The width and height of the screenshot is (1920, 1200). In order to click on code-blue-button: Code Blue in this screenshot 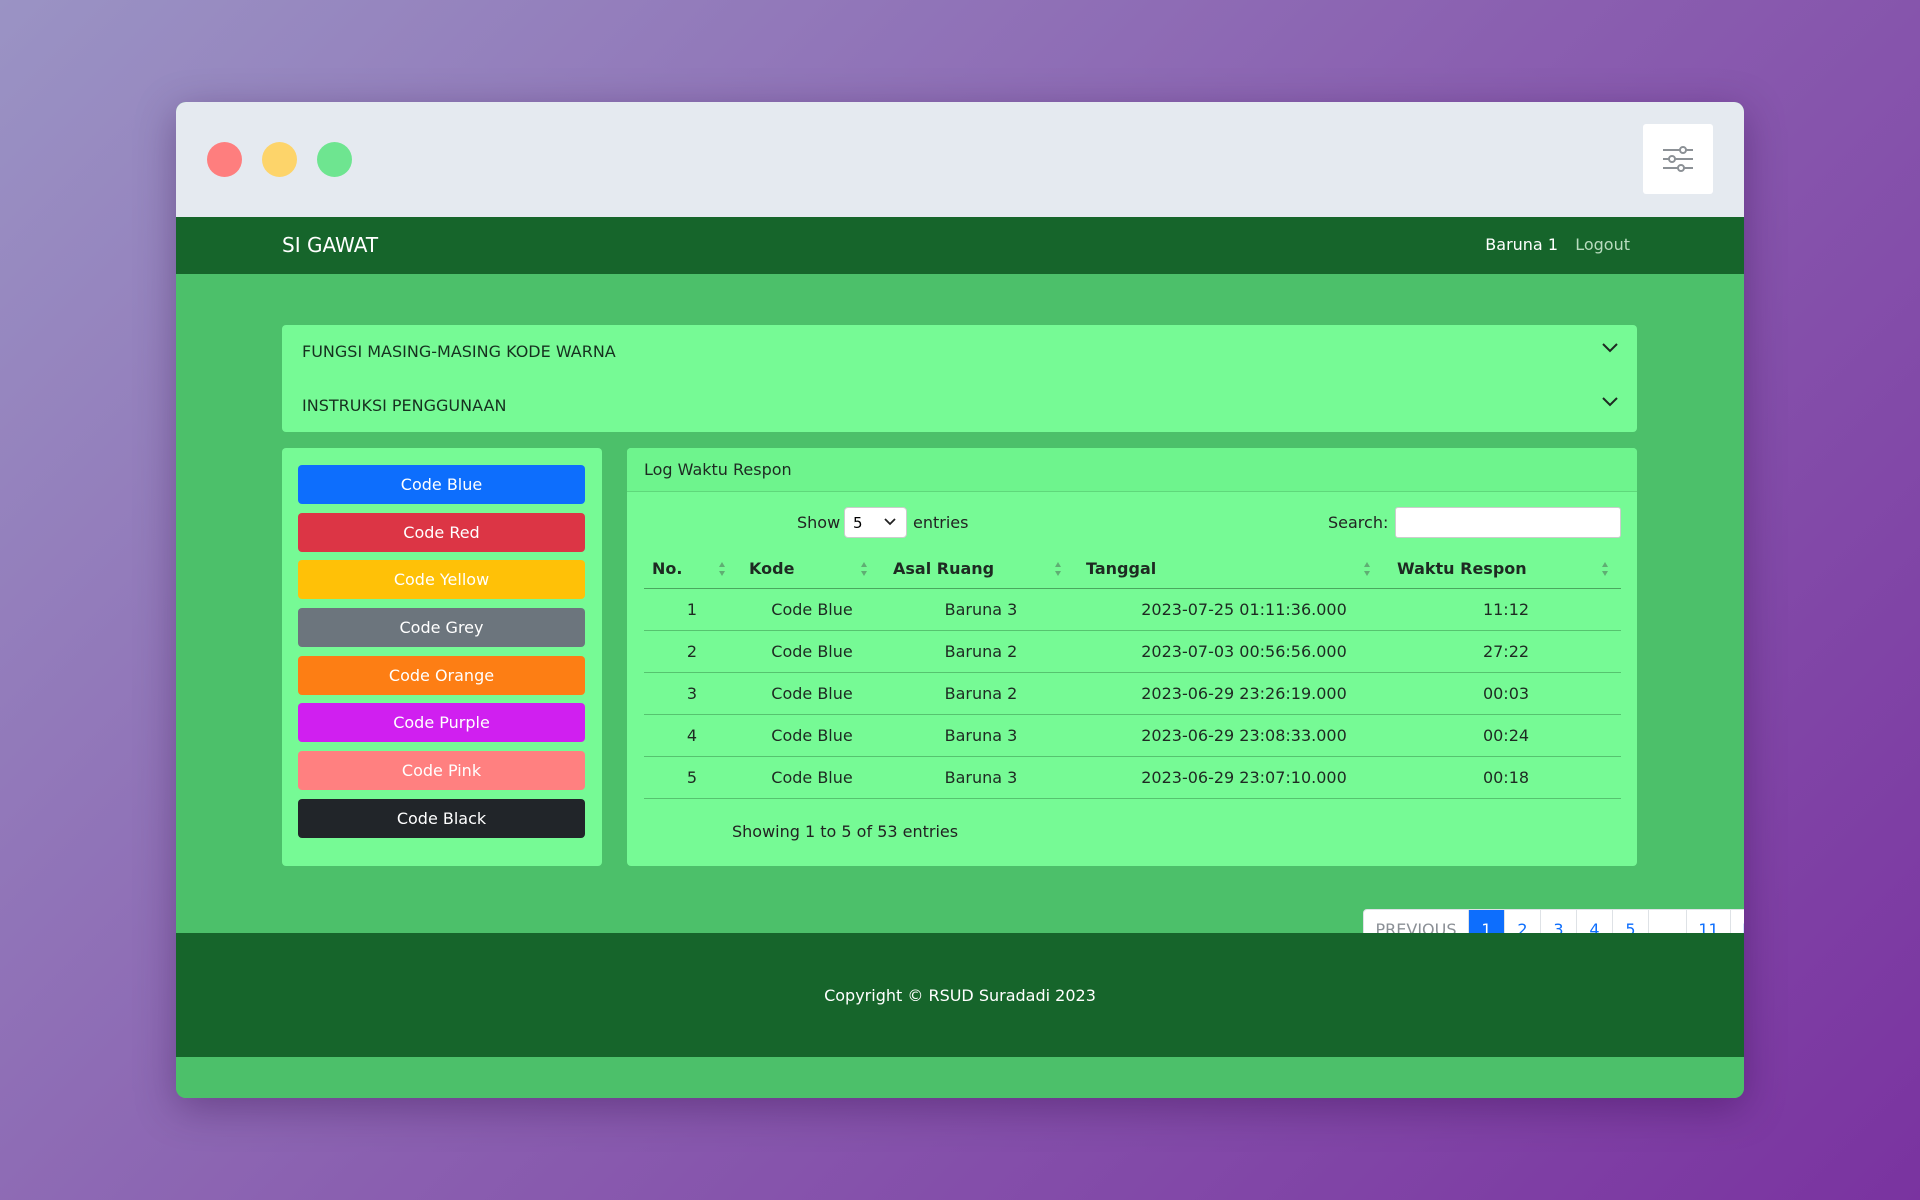, I will do `click(441, 484)`.